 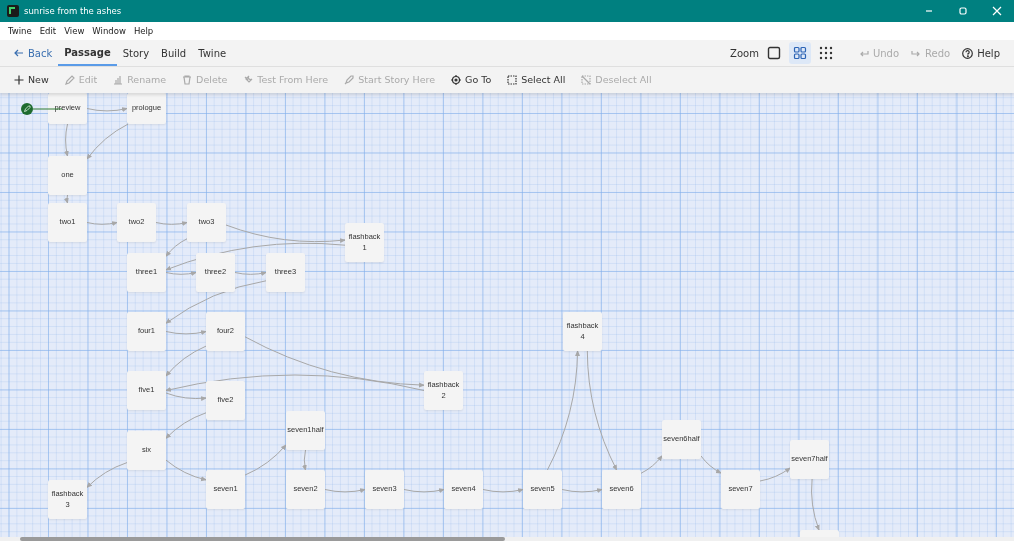 What do you see at coordinates (536, 80) in the screenshot?
I see `select-button: Select All` at bounding box center [536, 80].